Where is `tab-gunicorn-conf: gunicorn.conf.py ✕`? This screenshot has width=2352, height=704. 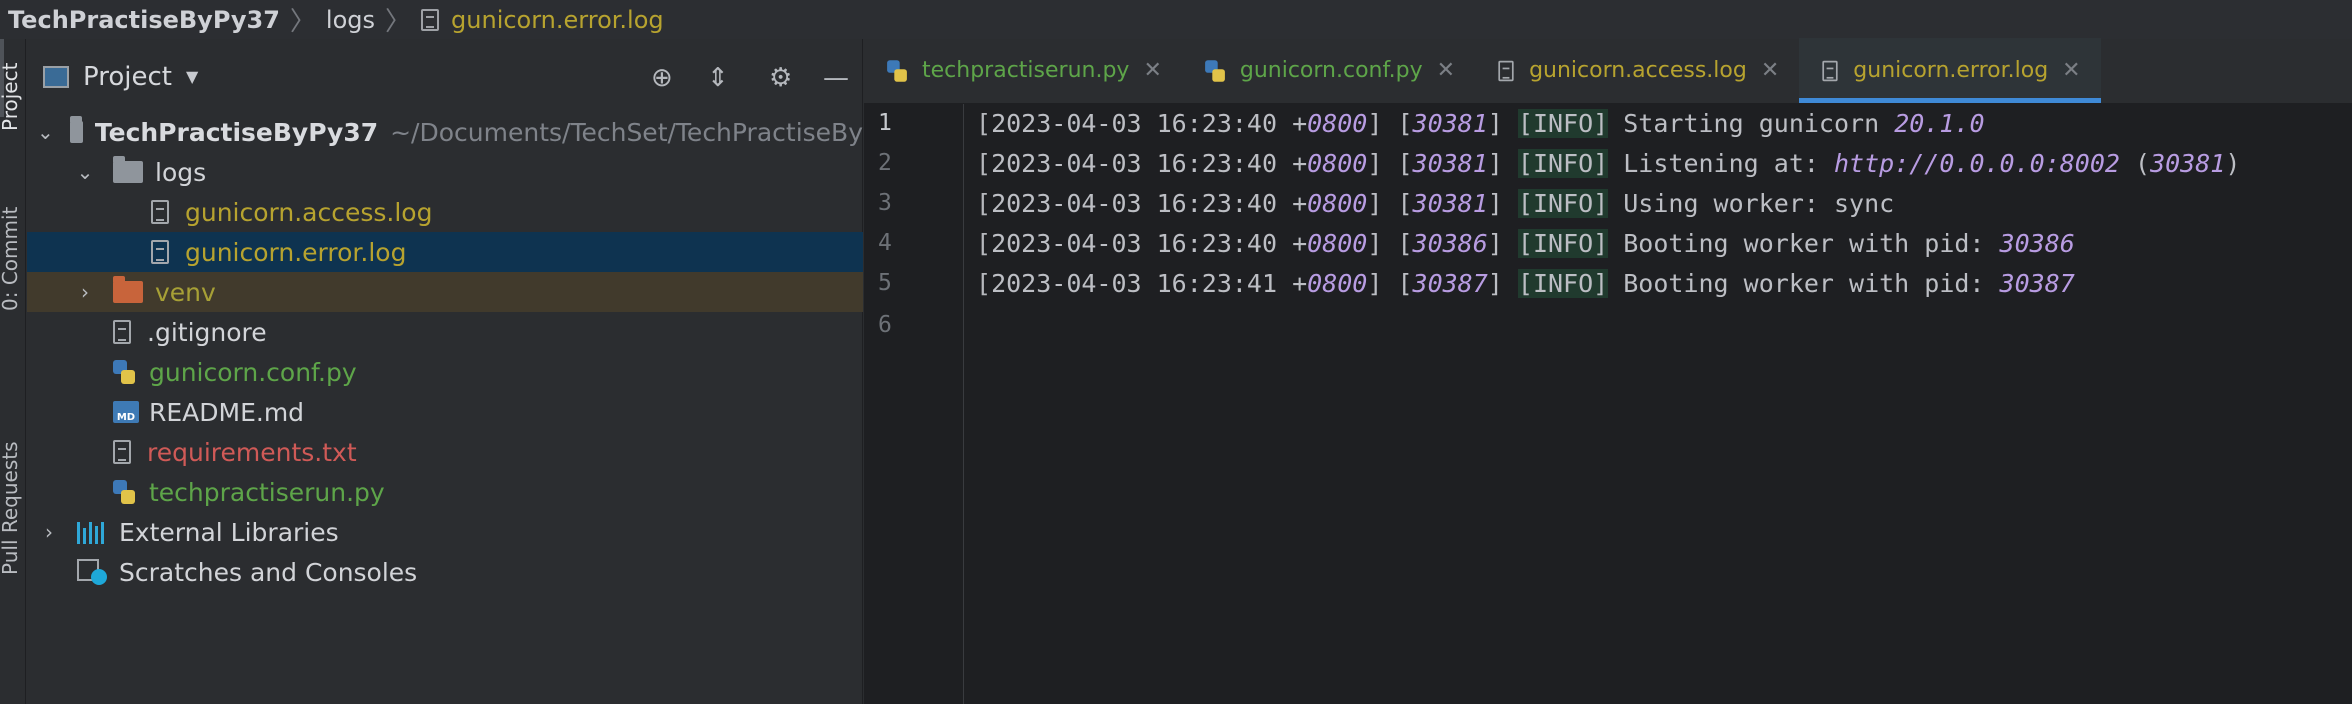 tab-gunicorn-conf: gunicorn.conf.py ✕ is located at coordinates (1328, 70).